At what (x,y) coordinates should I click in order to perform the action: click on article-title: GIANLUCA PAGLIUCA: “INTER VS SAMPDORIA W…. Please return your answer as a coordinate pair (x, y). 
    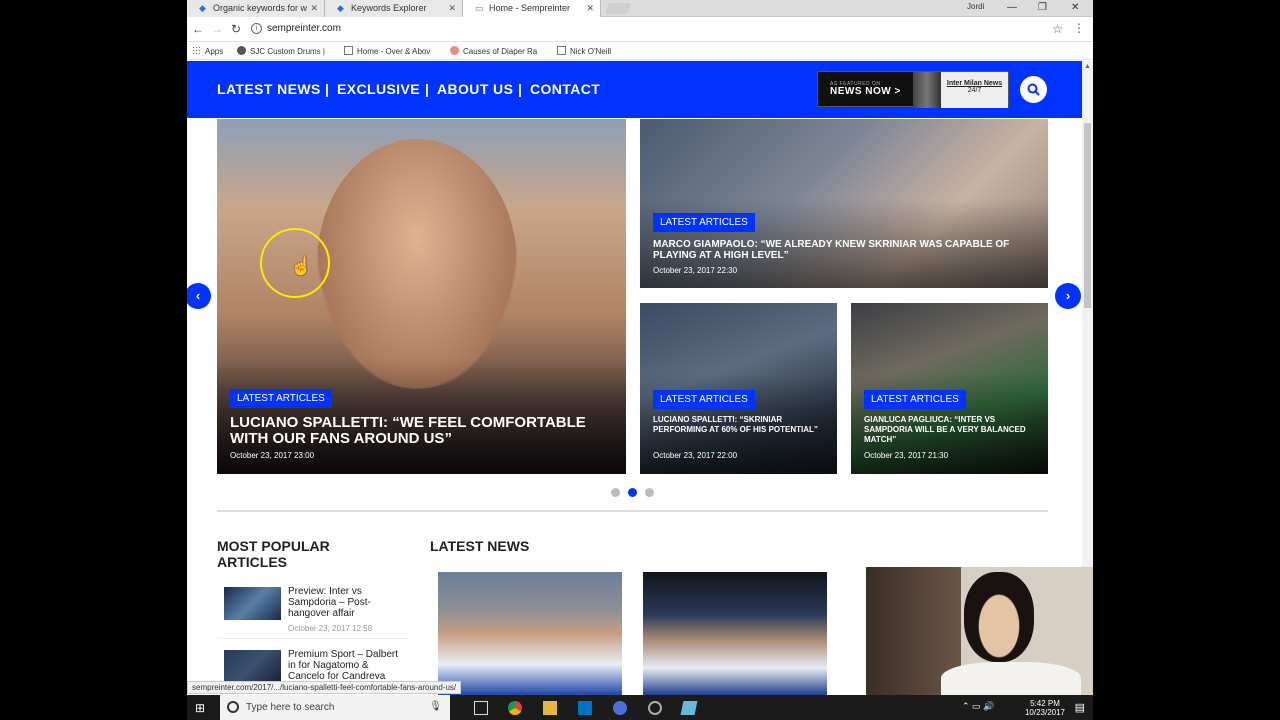
    Looking at the image, I should click on (951, 430).